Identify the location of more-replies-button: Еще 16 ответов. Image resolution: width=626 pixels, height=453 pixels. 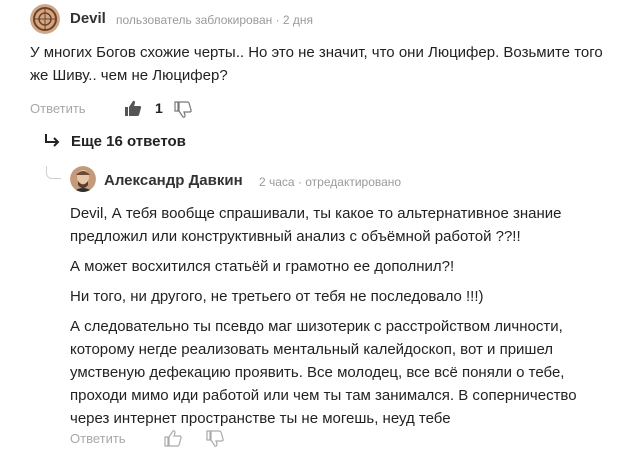
(130, 141).